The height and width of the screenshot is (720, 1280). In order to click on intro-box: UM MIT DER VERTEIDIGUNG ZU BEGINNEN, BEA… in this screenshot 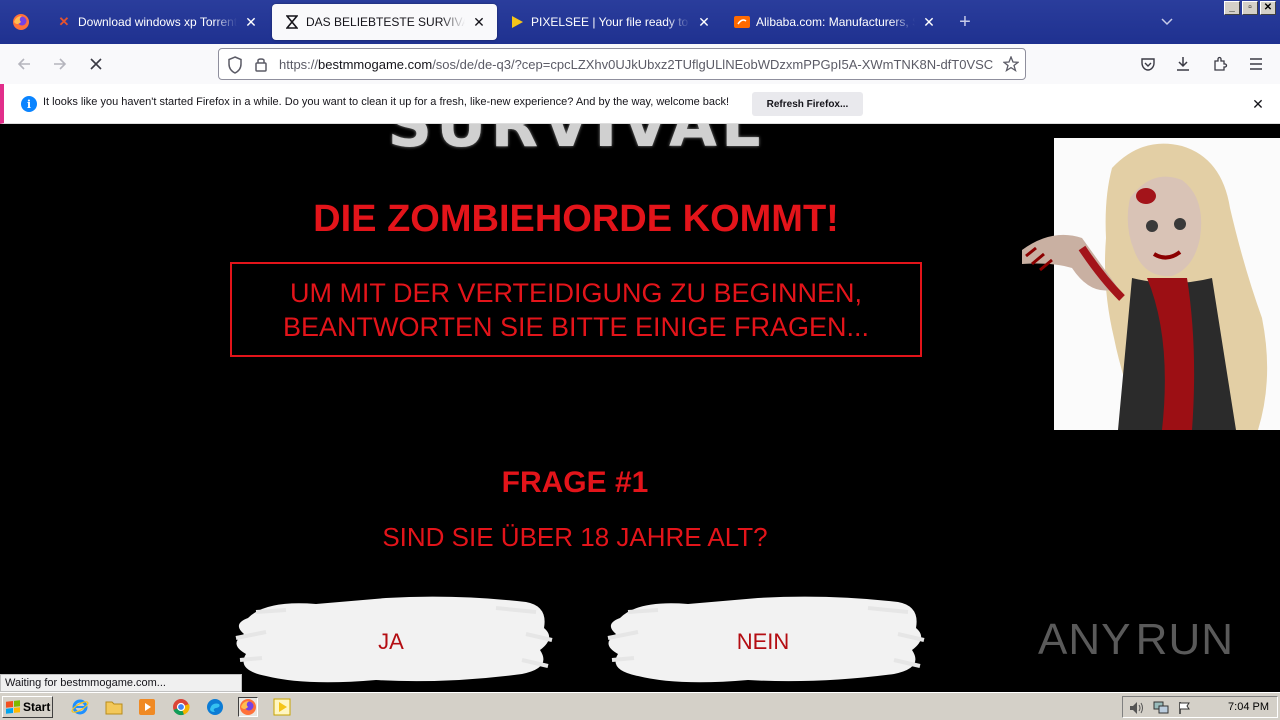, I will do `click(576, 309)`.